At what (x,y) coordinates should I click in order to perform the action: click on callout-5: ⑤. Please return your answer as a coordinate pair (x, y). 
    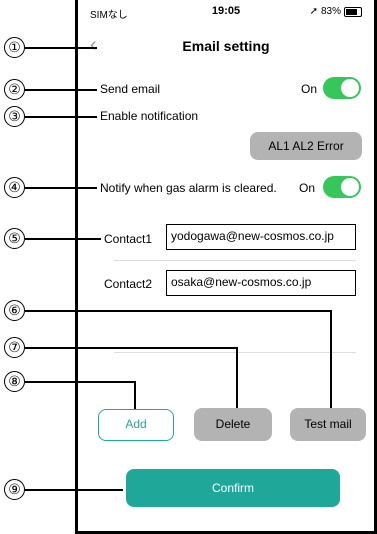
    Looking at the image, I should click on (14, 238).